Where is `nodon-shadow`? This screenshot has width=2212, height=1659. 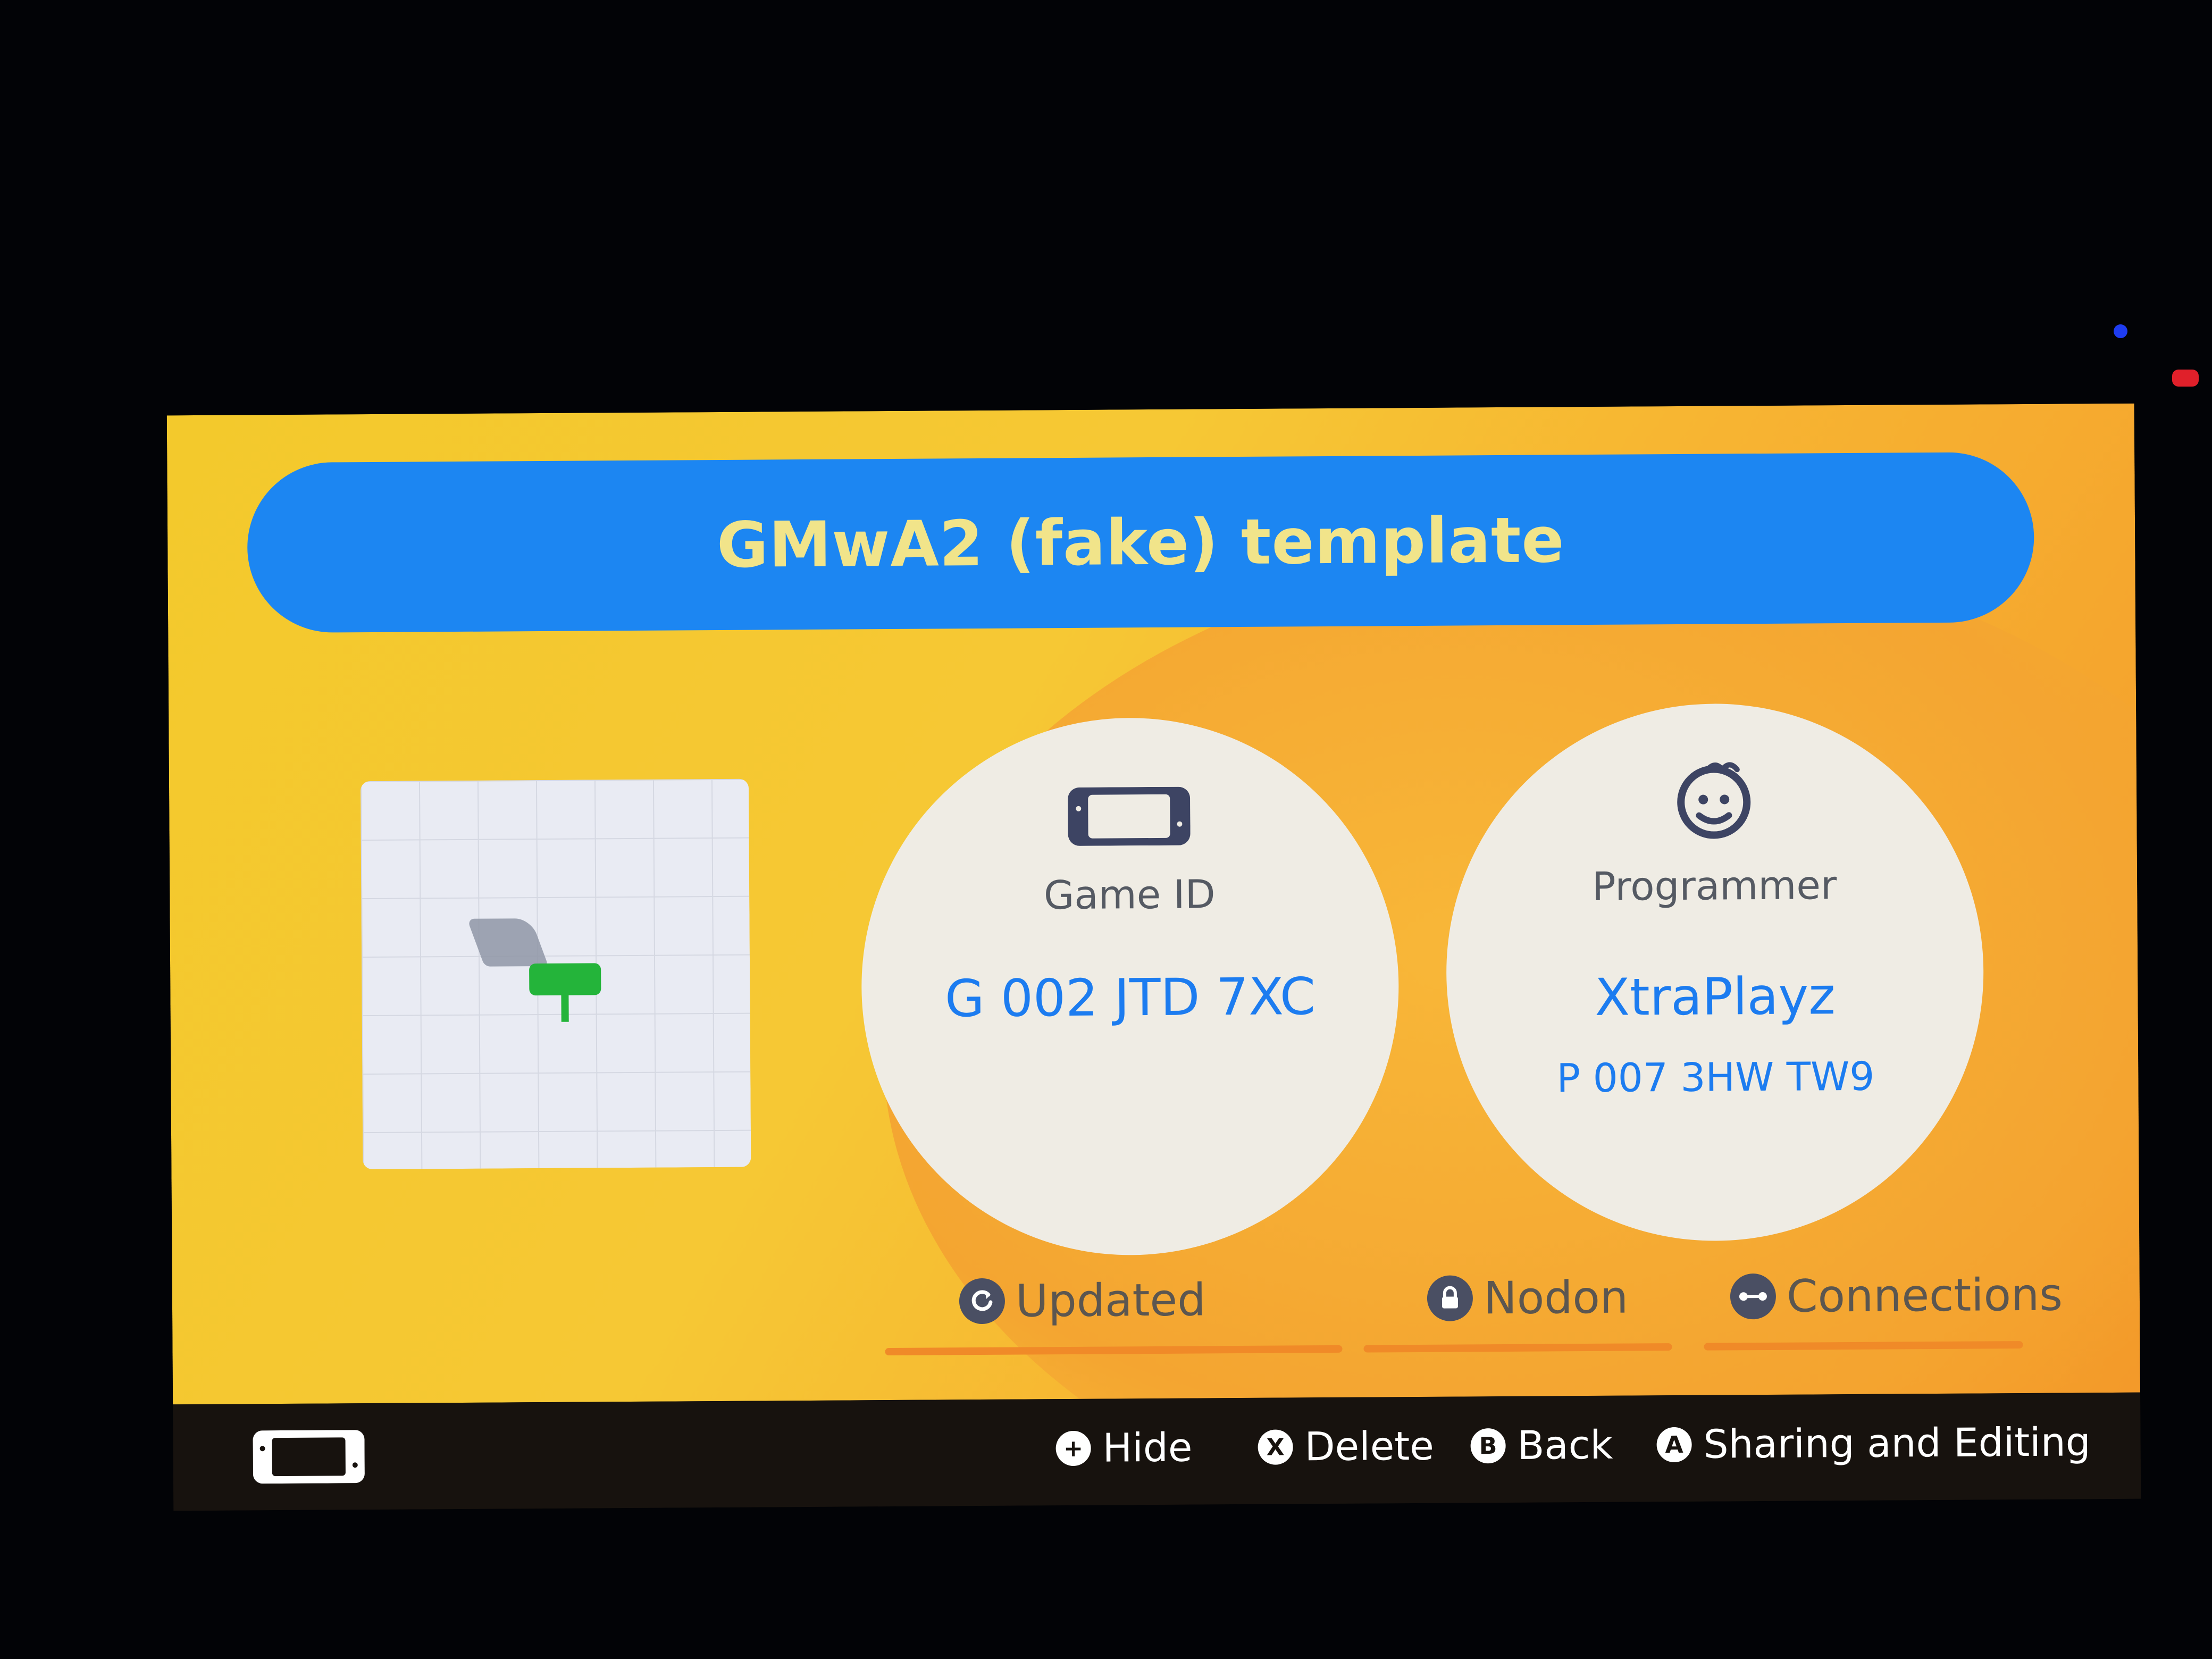
nodon-shadow is located at coordinates (508, 942).